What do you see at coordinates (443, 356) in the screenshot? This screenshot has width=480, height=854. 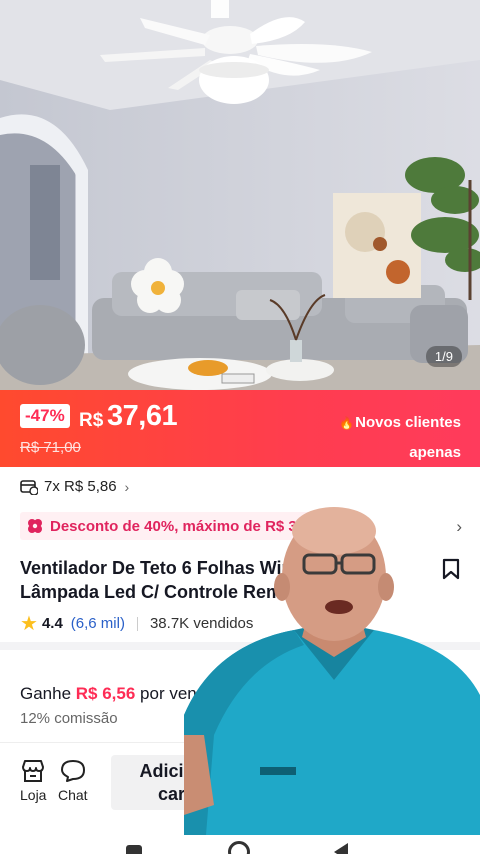 I see `image-counter: 1/9` at bounding box center [443, 356].